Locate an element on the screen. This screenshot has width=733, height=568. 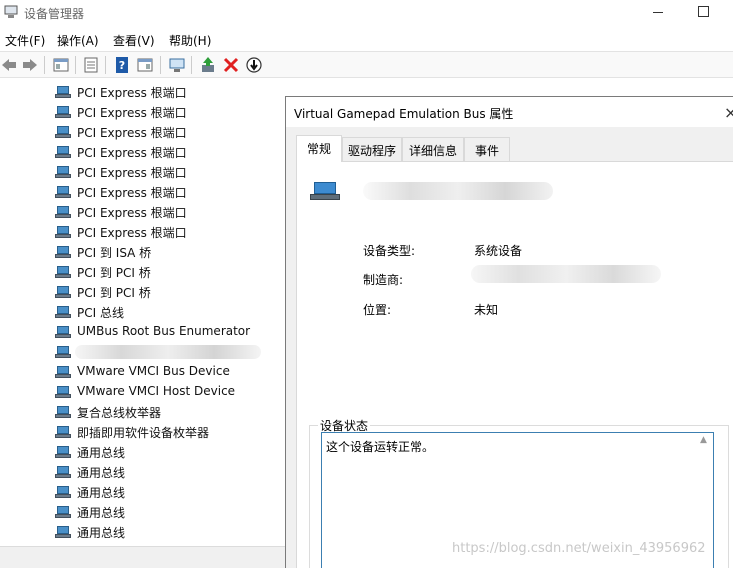
minimize-button is located at coordinates (658, 11).